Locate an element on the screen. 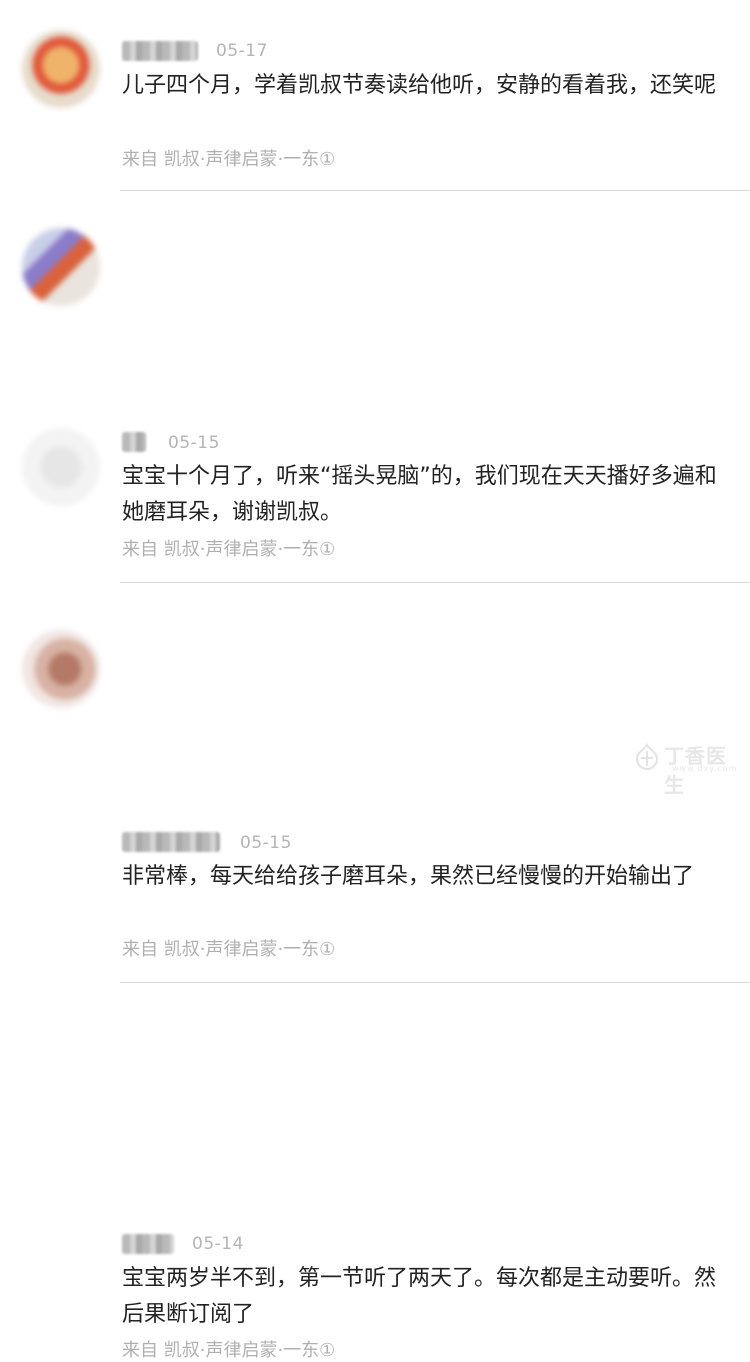 The height and width of the screenshot is (1362, 750). comment-text: 非常棒，每天给给孩子磨耳朵，果然已经慢慢的开始输出了 is located at coordinates (408, 876).